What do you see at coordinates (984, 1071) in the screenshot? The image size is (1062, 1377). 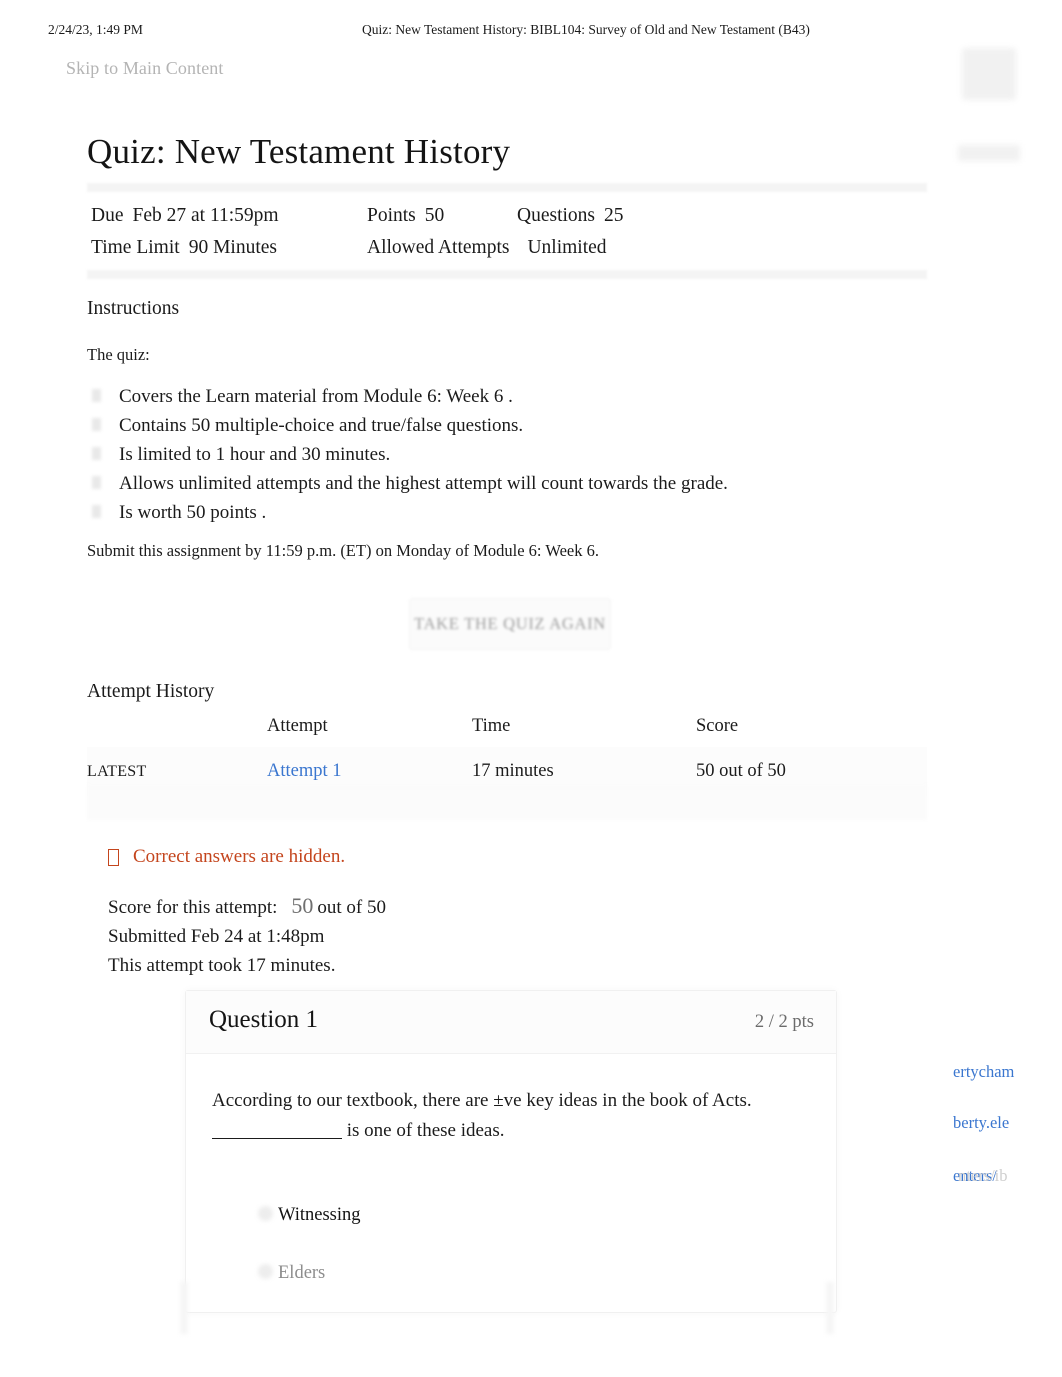 I see `edge-url-fragment: ertycham` at bounding box center [984, 1071].